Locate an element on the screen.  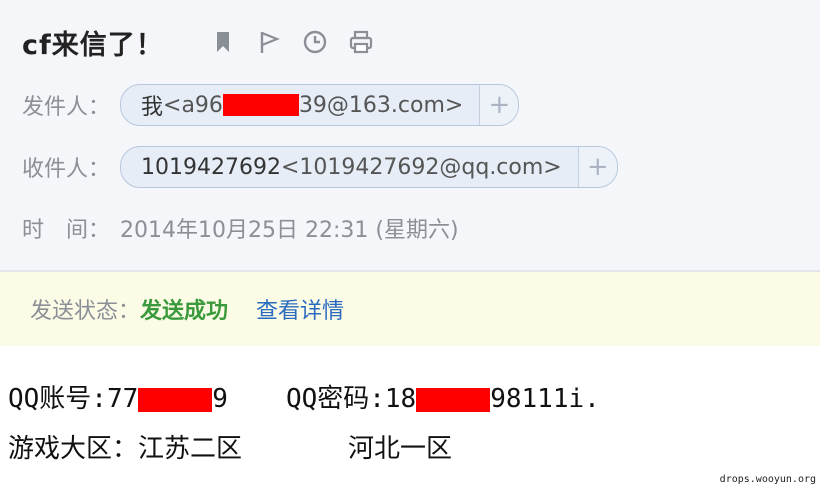
mail-subject: cf来信了！ is located at coordinates (93, 45).